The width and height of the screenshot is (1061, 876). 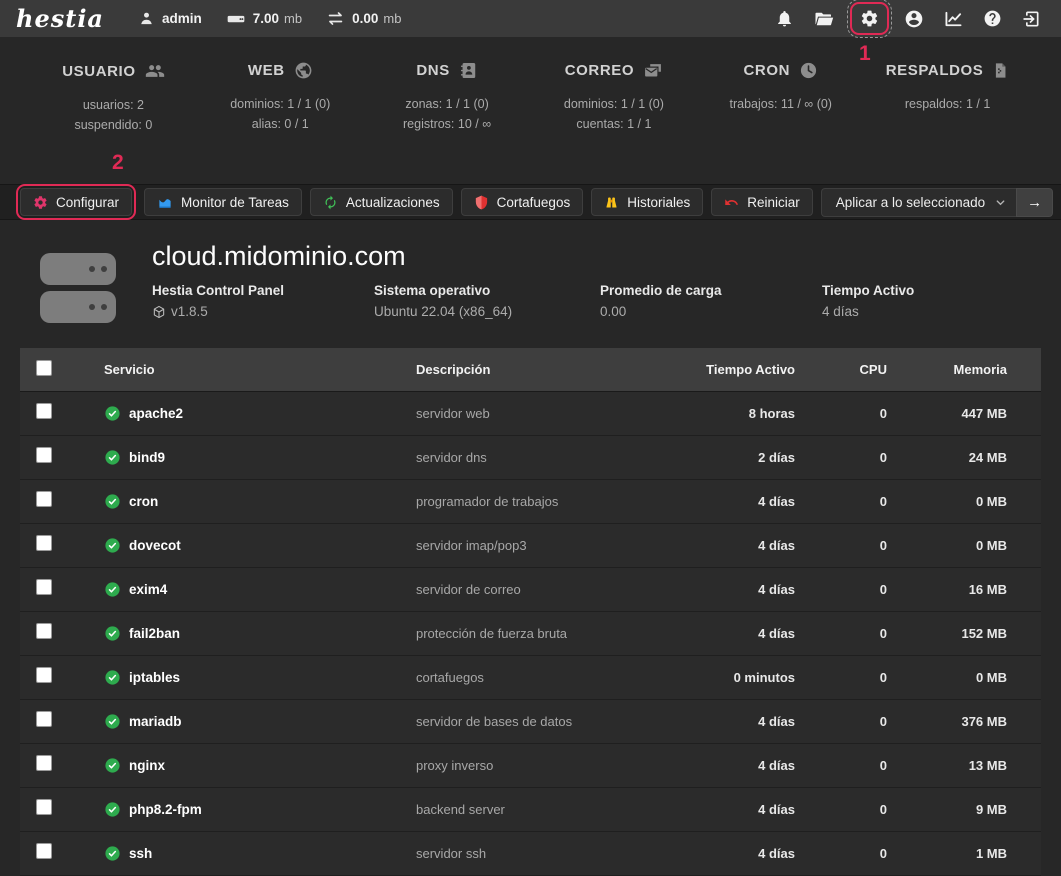 I want to click on apply-select: Aplicar a lo seleccionado, so click(x=918, y=202).